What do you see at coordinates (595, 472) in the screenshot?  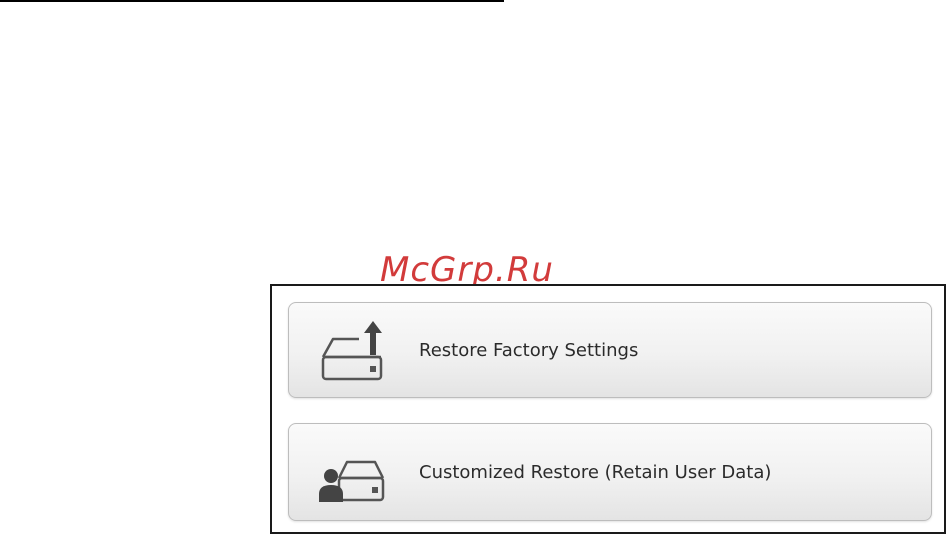 I see `customized-restore-label: Customized Restore (Retain User Data)` at bounding box center [595, 472].